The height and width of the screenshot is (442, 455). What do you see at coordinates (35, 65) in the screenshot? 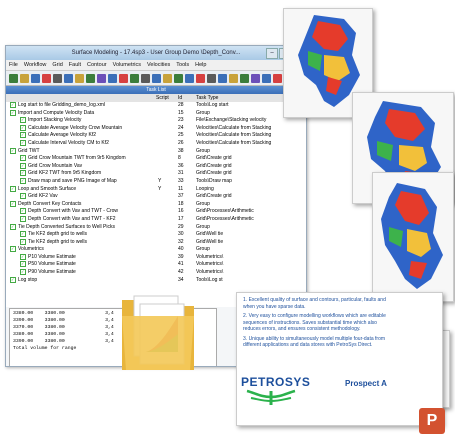
I see `menu-item-workflow: Workflow` at bounding box center [35, 65].